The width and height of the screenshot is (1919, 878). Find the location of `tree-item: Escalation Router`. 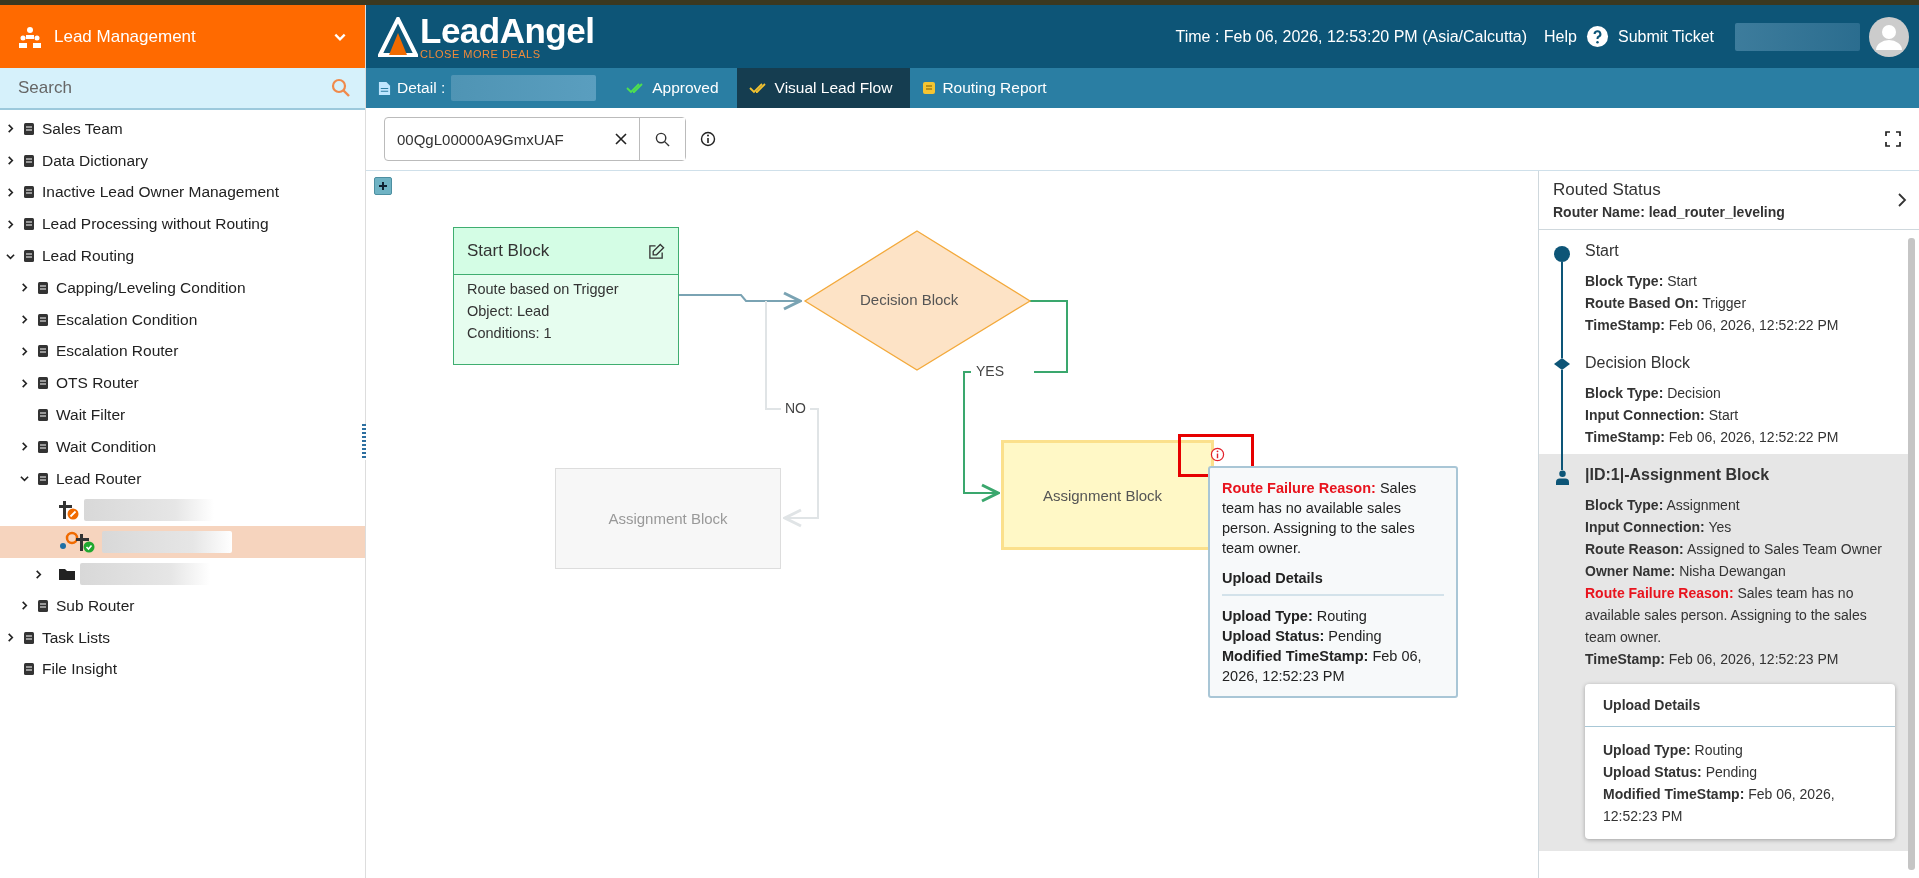

tree-item: Escalation Router is located at coordinates (182, 351).